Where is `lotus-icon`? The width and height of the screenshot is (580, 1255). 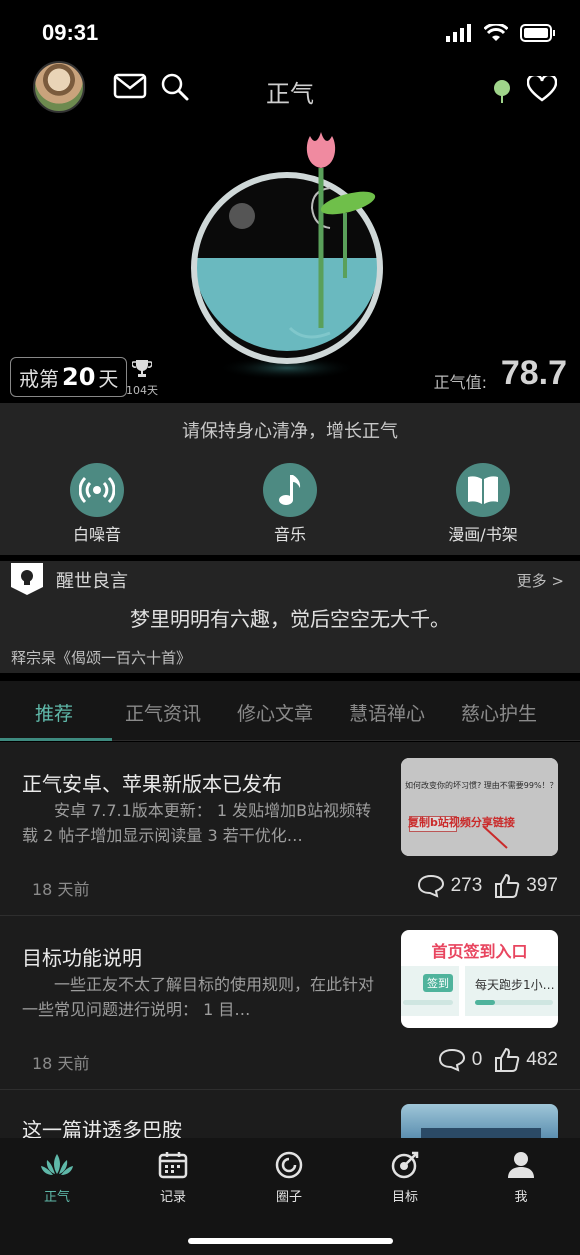 lotus-icon is located at coordinates (57, 1164).